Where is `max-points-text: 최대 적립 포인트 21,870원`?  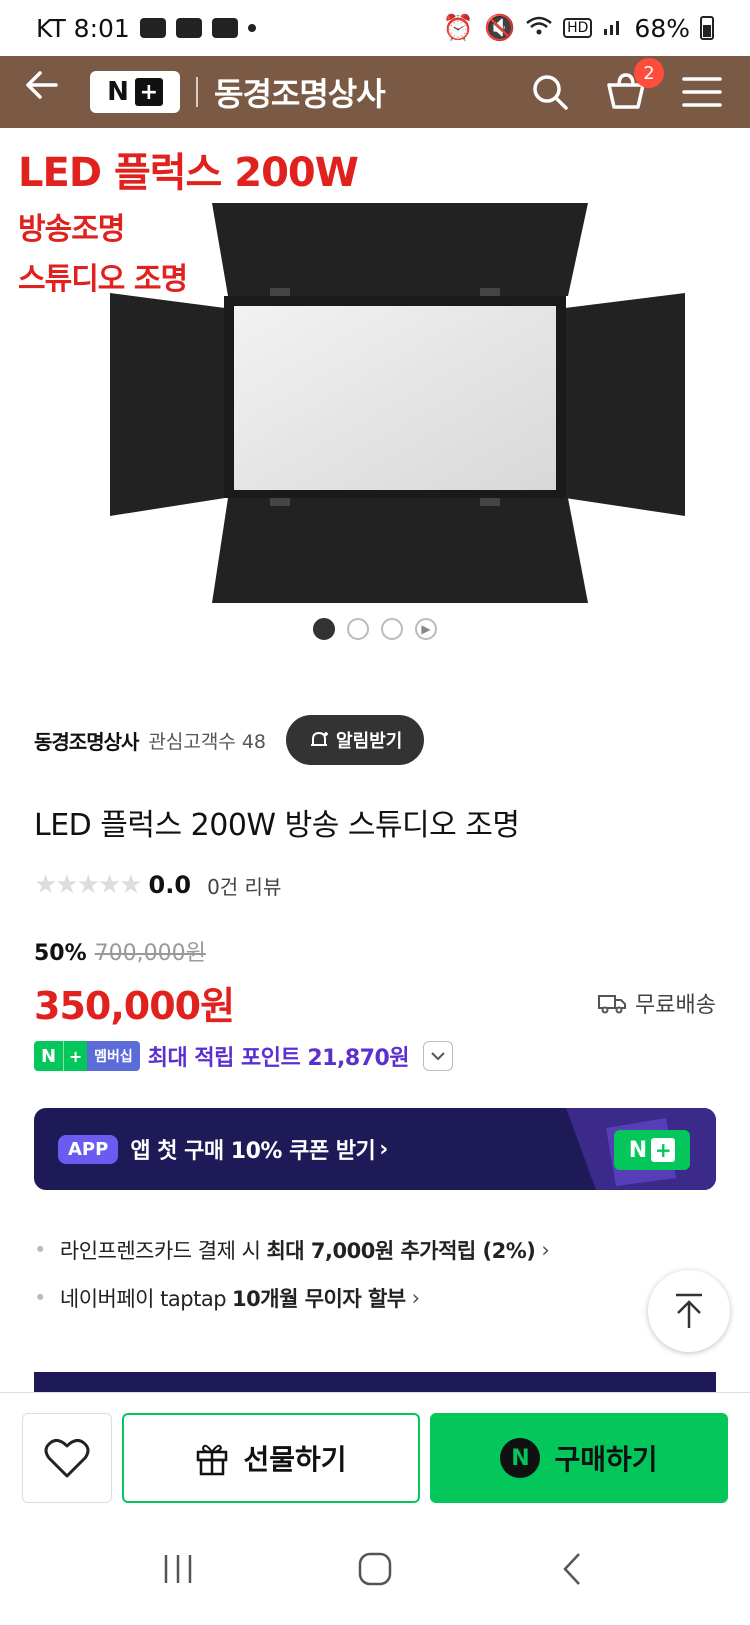 max-points-text: 최대 적립 포인트 21,870원 is located at coordinates (278, 1058).